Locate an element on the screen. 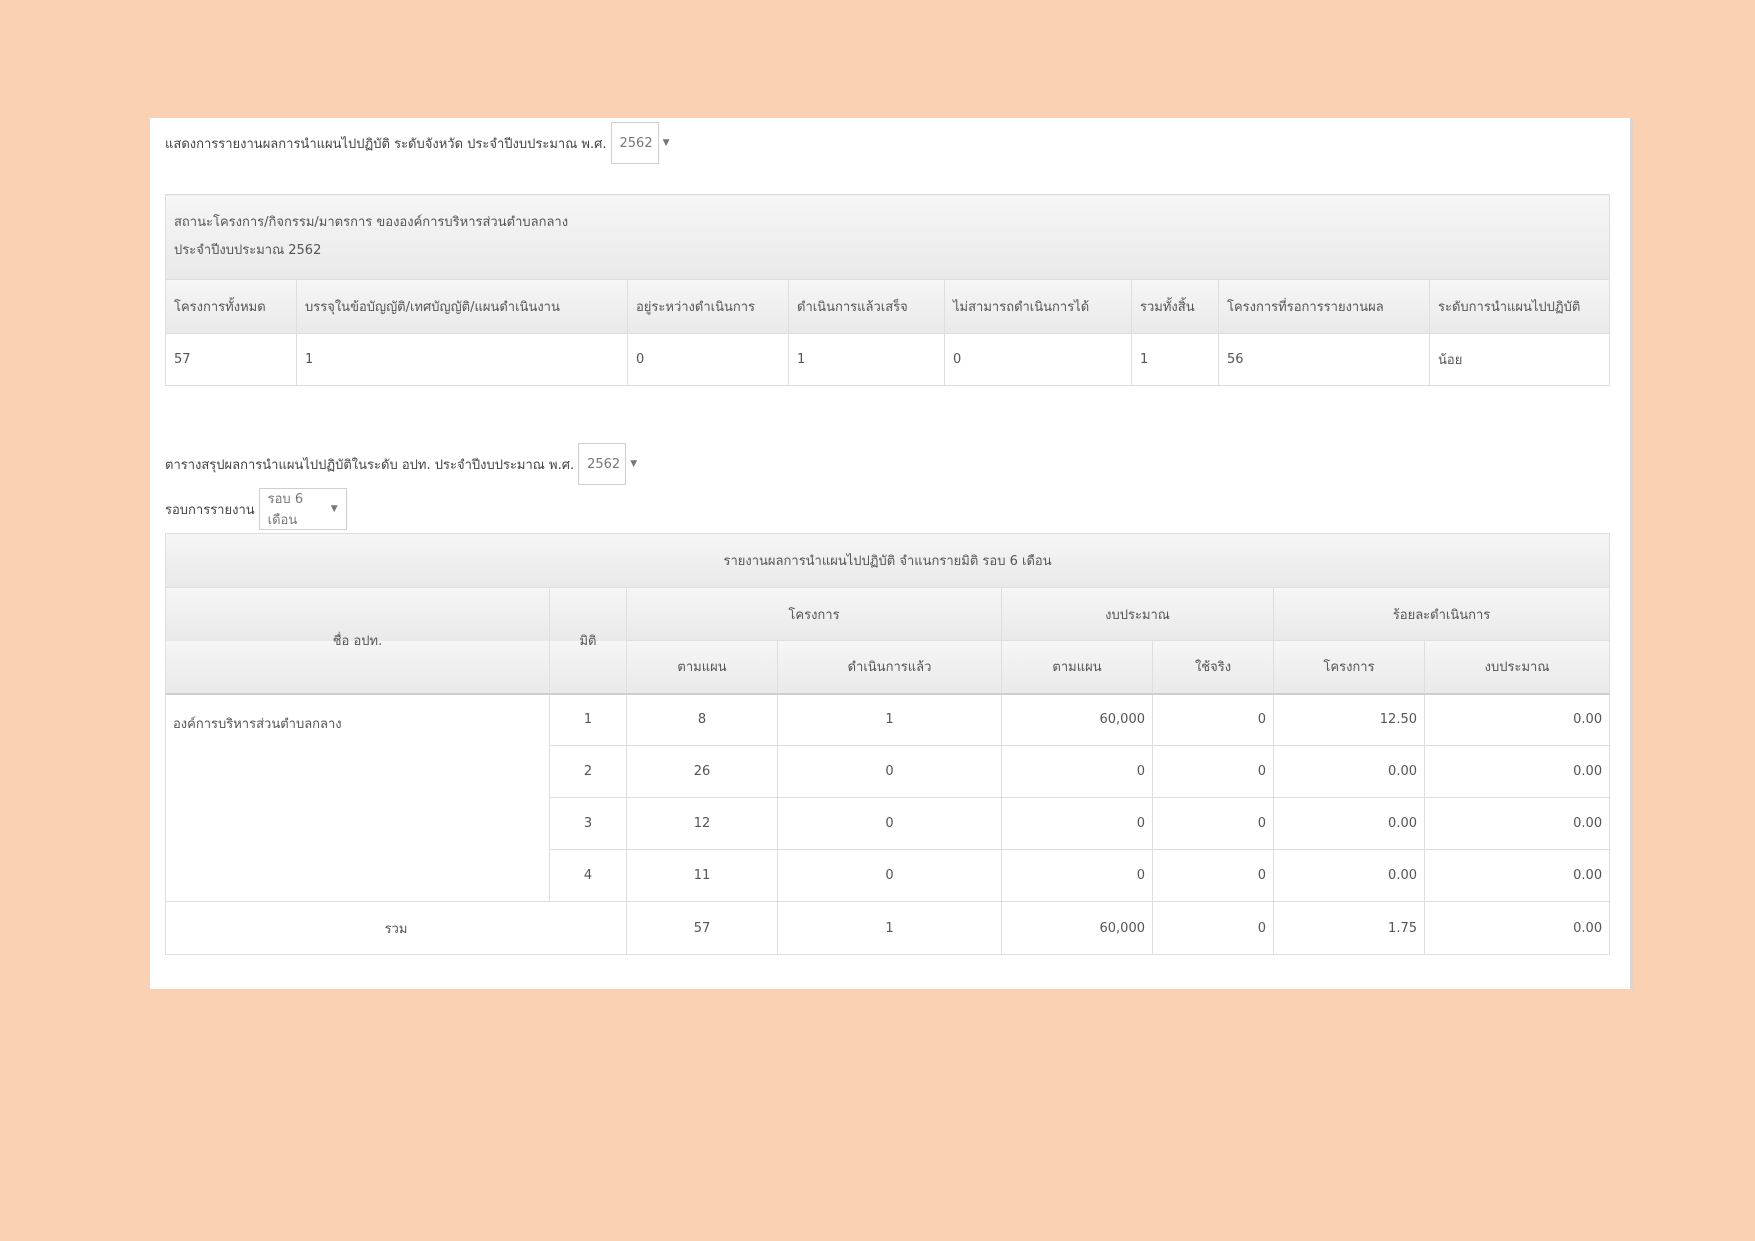 This screenshot has height=1241, width=1755. group-percent: ร้อยละดำเนินการ is located at coordinates (1441, 614).